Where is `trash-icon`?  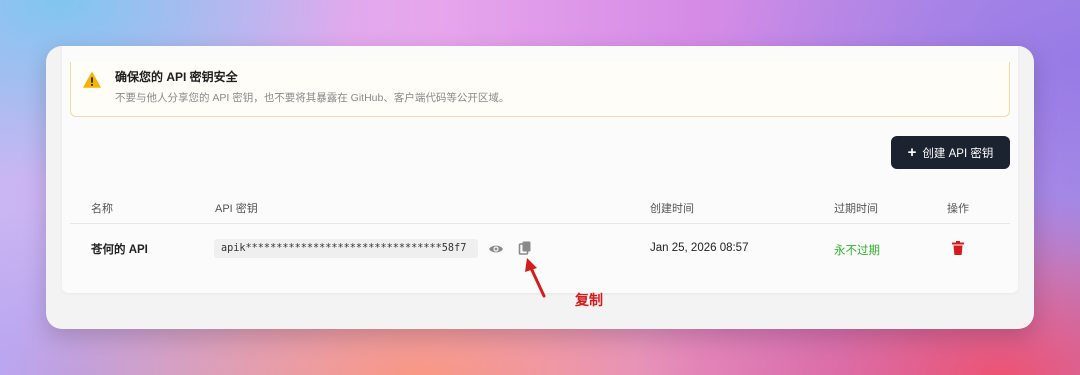
trash-icon is located at coordinates (958, 248).